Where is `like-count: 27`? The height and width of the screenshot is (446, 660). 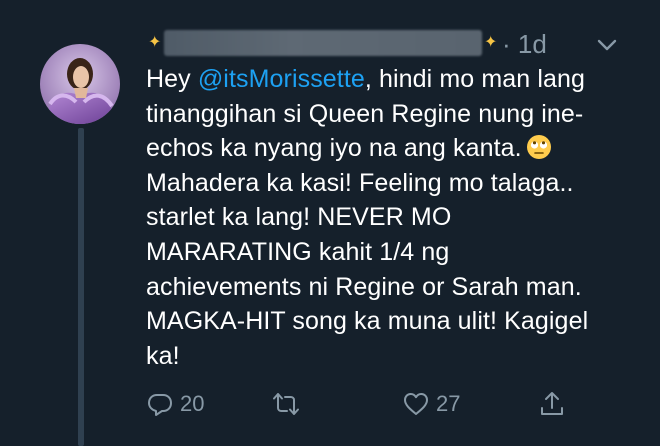
like-count: 27 is located at coordinates (448, 403).